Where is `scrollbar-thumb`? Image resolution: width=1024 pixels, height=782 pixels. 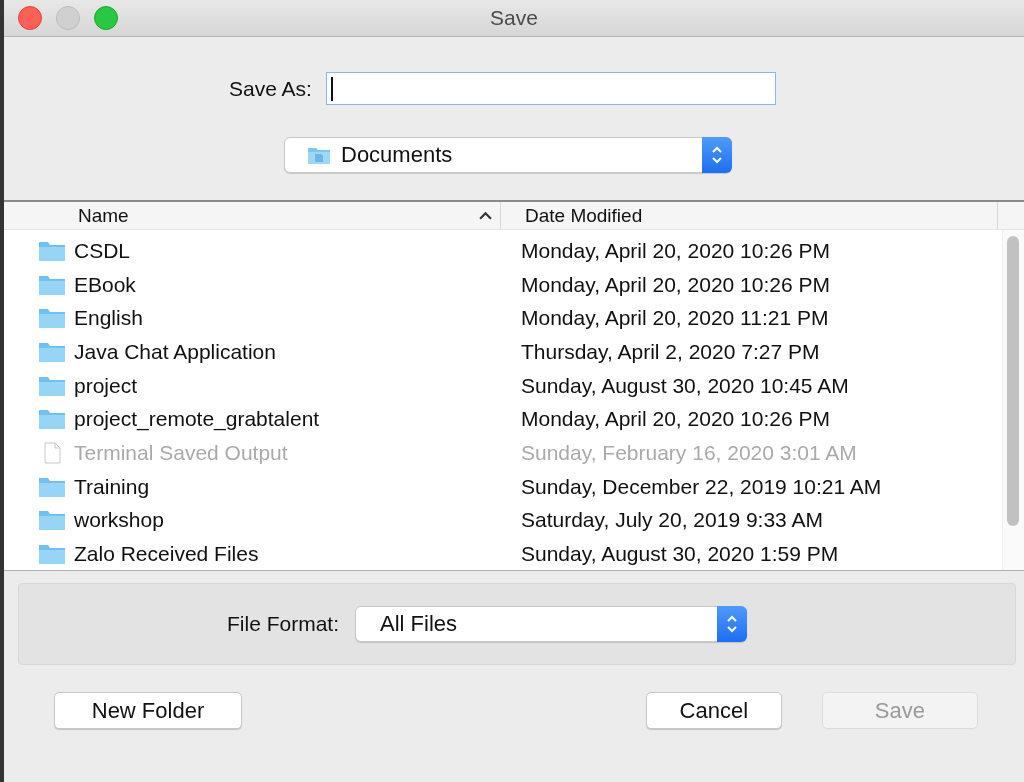 scrollbar-thumb is located at coordinates (1013, 381).